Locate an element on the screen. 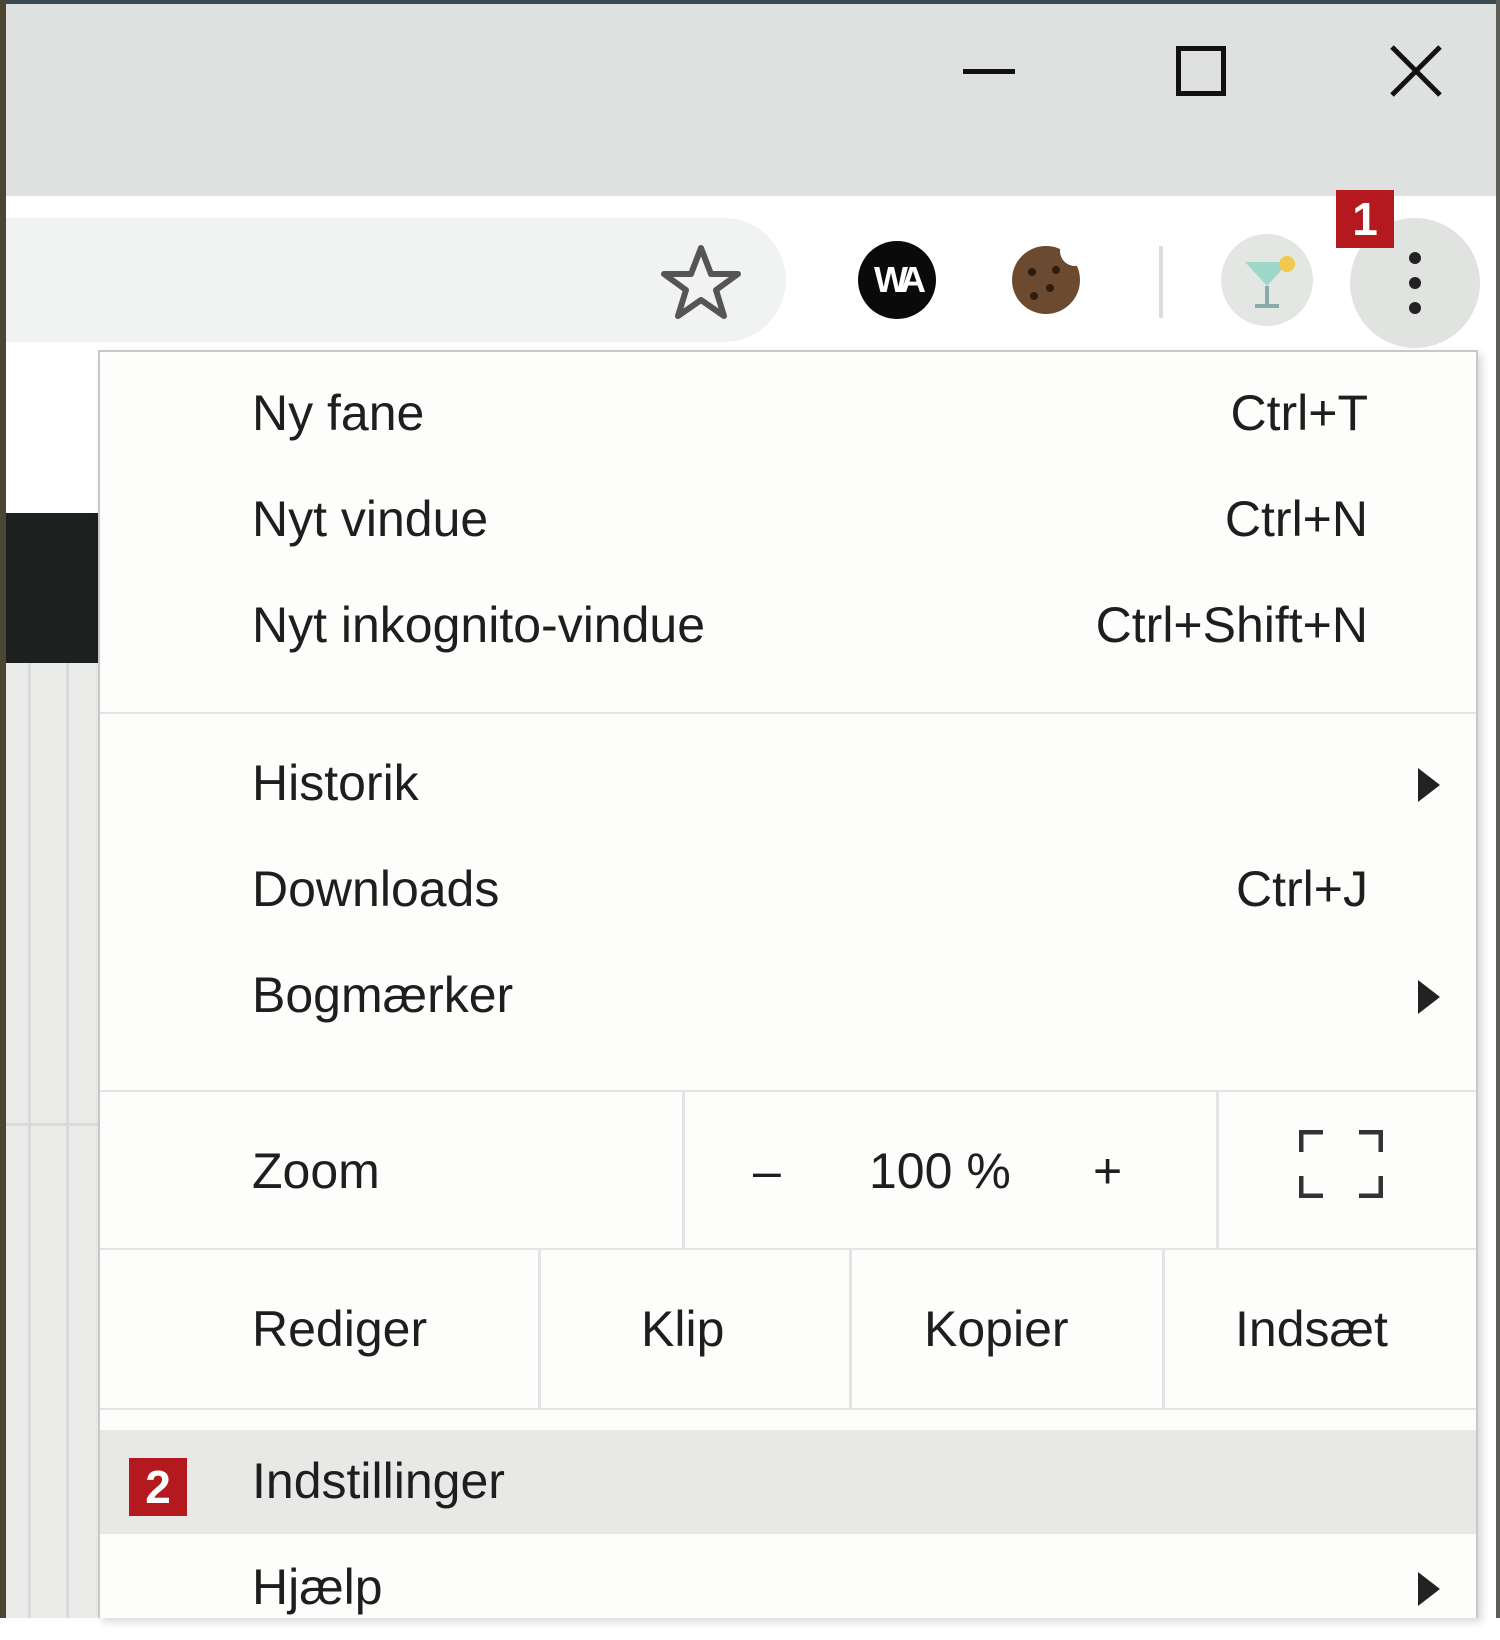 This screenshot has height=1640, width=1500. title-bar is located at coordinates (751, 100).